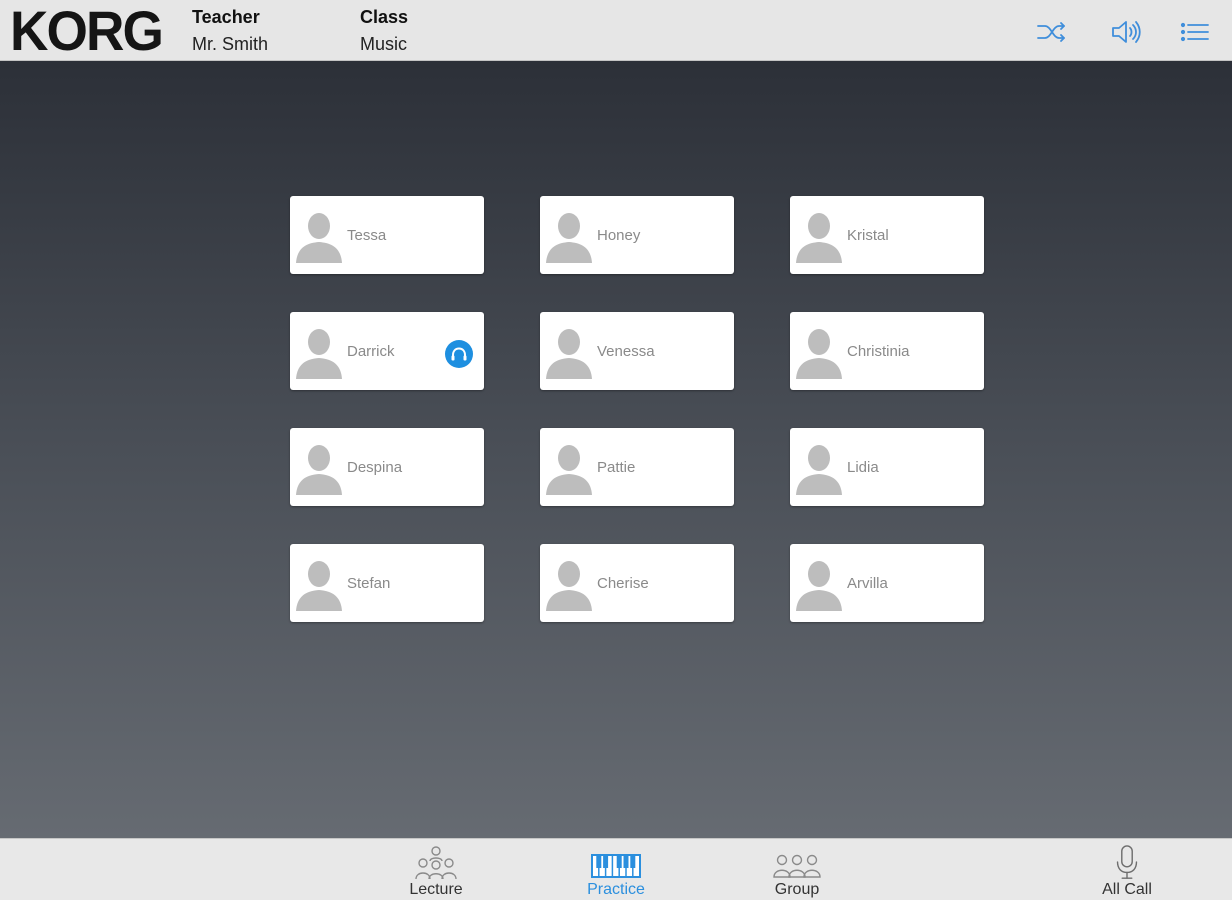  Describe the element at coordinates (384, 17) in the screenshot. I see `class-label: Class` at that location.